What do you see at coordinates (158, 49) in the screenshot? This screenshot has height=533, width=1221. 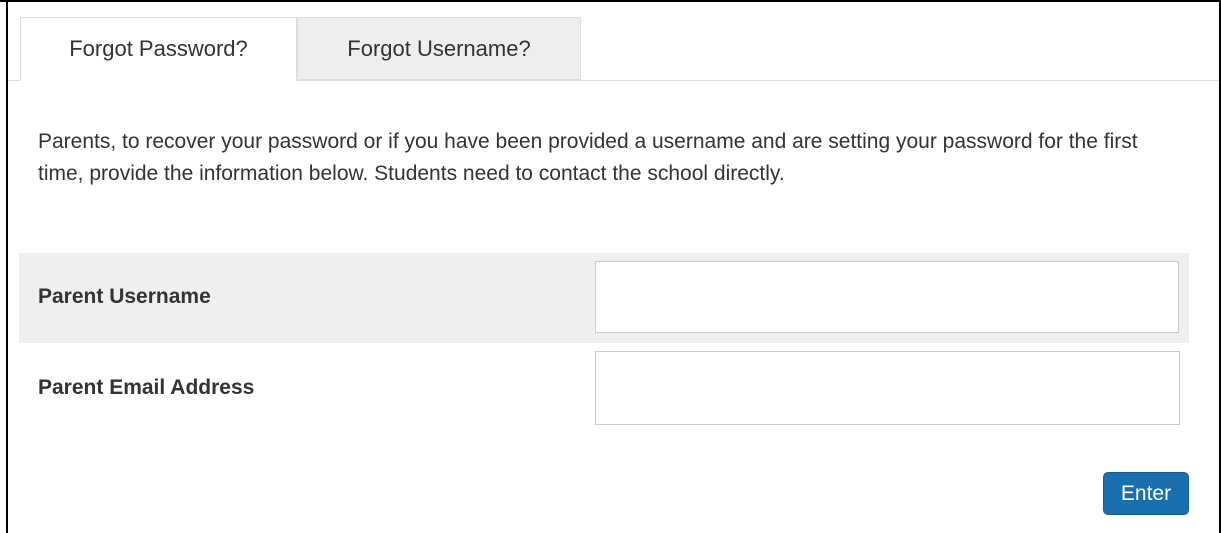 I see `tab-forgot-password: Forgot Password?` at bounding box center [158, 49].